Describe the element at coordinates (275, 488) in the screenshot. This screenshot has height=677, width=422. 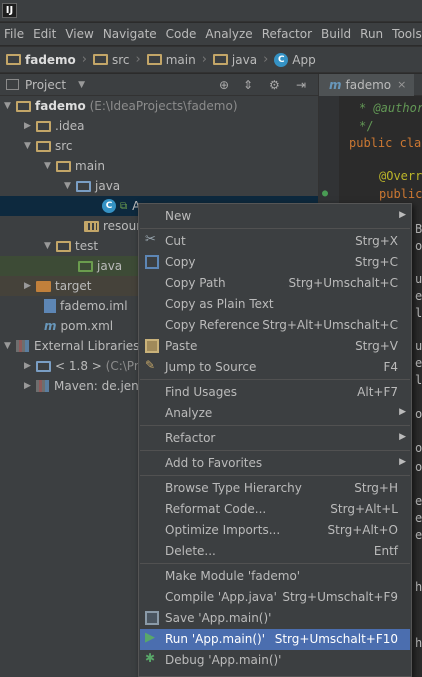
I see `menu-item-browse-type-hierarchy: Browse Type Hierarchy Strg+H` at that location.